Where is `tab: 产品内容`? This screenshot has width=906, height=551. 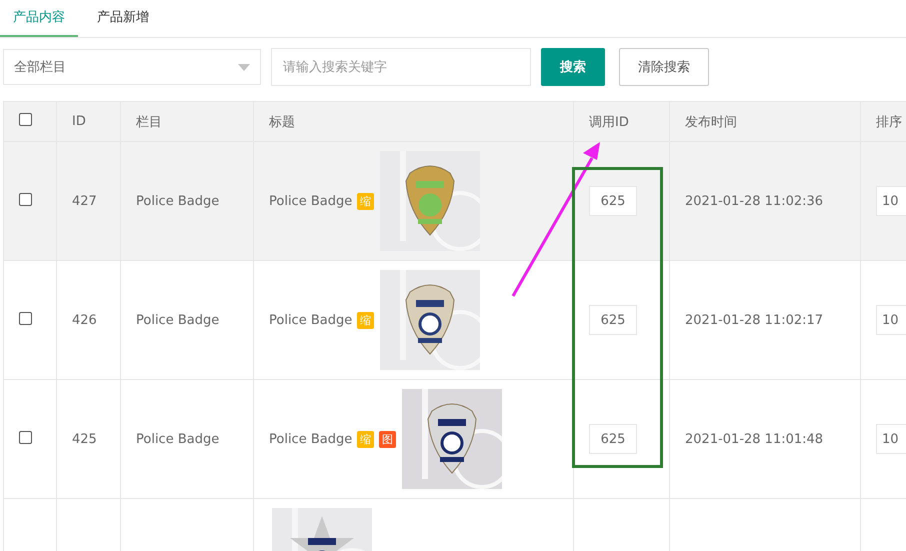 tab: 产品内容 is located at coordinates (39, 18).